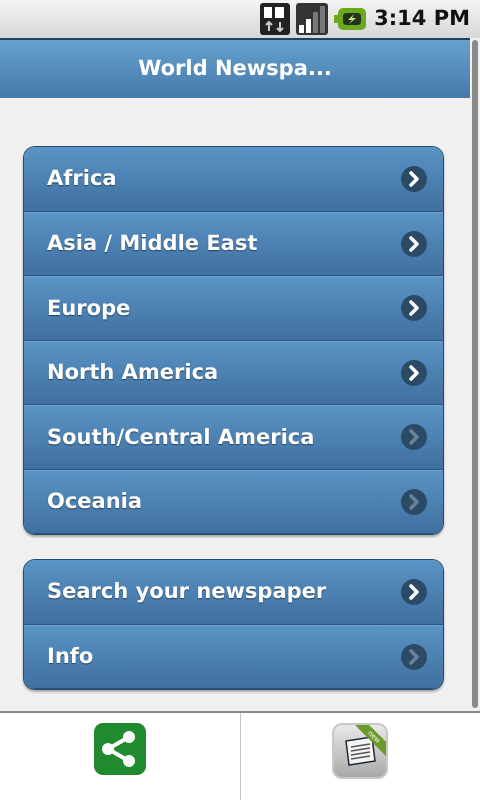  What do you see at coordinates (233, 656) in the screenshot?
I see `menu-item: Info` at bounding box center [233, 656].